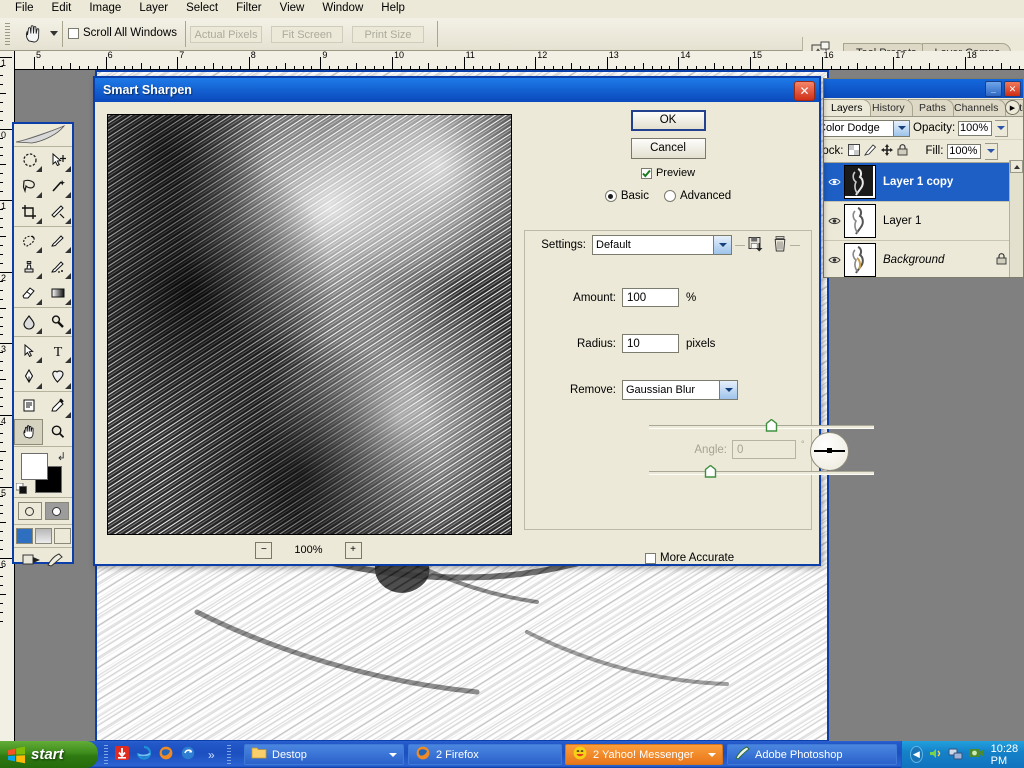  I want to click on tool-hand-tool, so click(28, 432).